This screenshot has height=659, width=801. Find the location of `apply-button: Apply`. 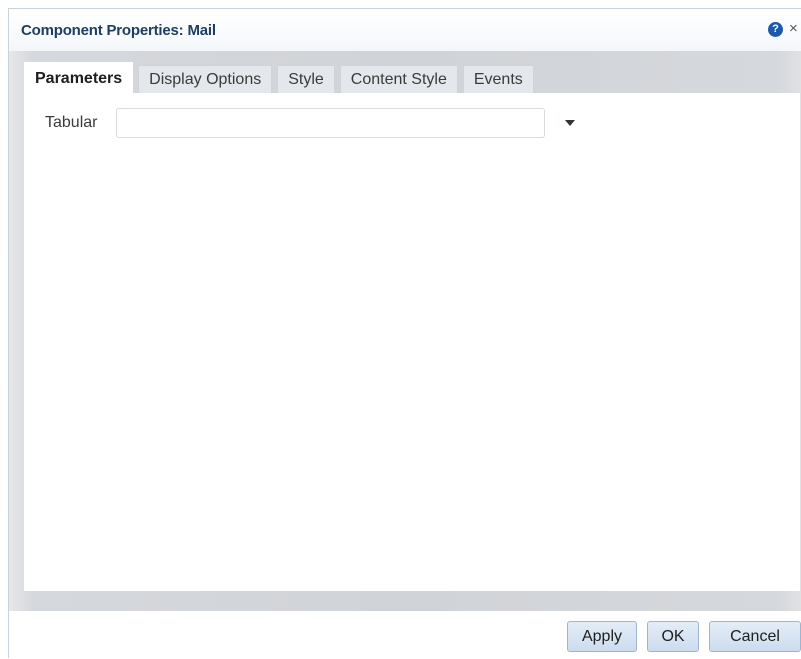

apply-button: Apply is located at coordinates (602, 636).